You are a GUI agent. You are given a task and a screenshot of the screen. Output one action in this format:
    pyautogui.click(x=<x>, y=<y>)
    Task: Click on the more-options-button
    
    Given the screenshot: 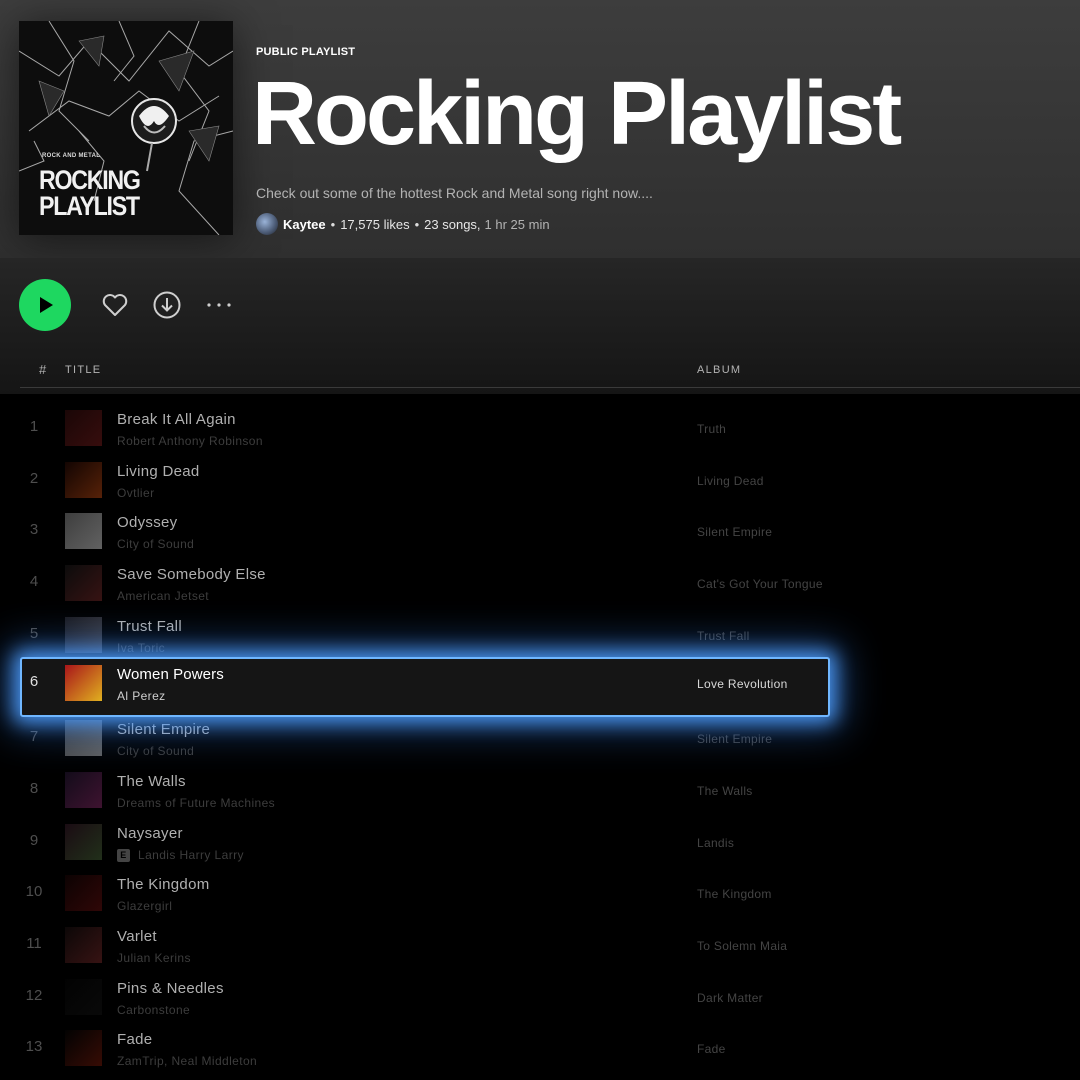 What is the action you would take?
    pyautogui.click(x=219, y=305)
    